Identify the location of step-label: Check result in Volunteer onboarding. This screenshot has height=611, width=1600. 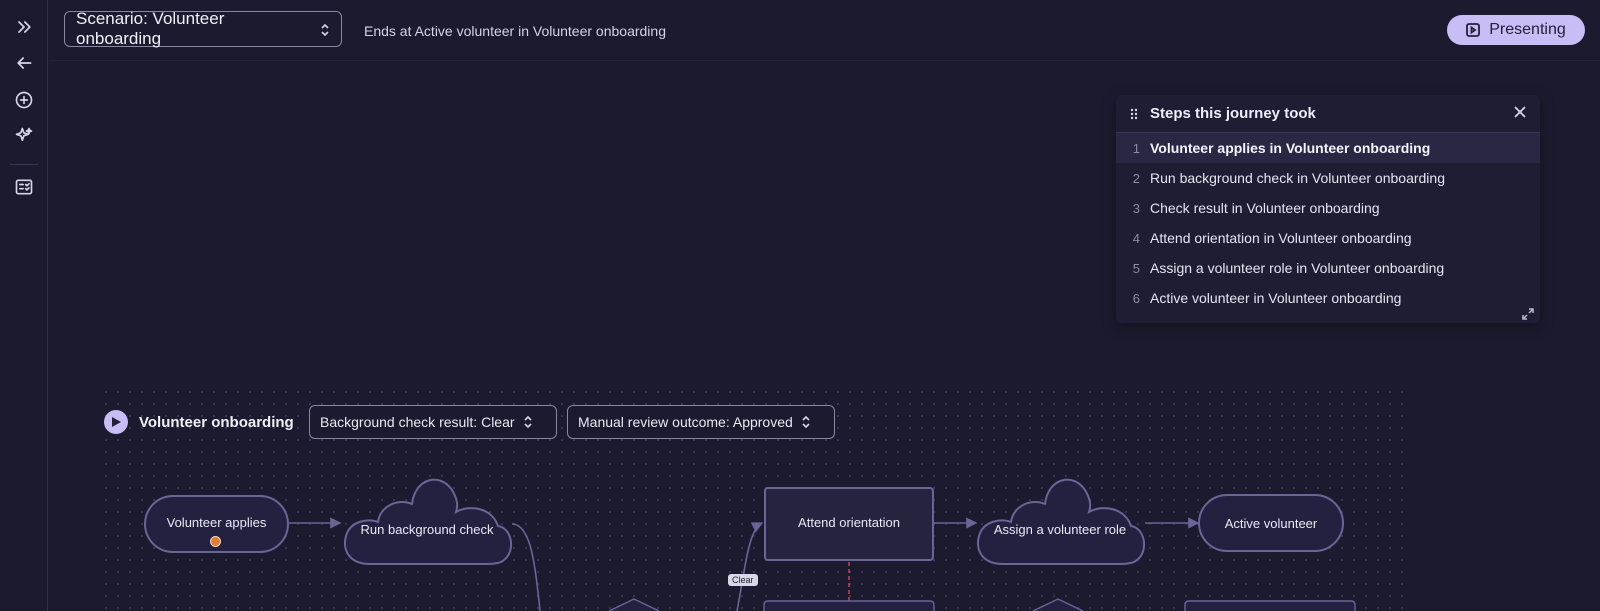
(1265, 208).